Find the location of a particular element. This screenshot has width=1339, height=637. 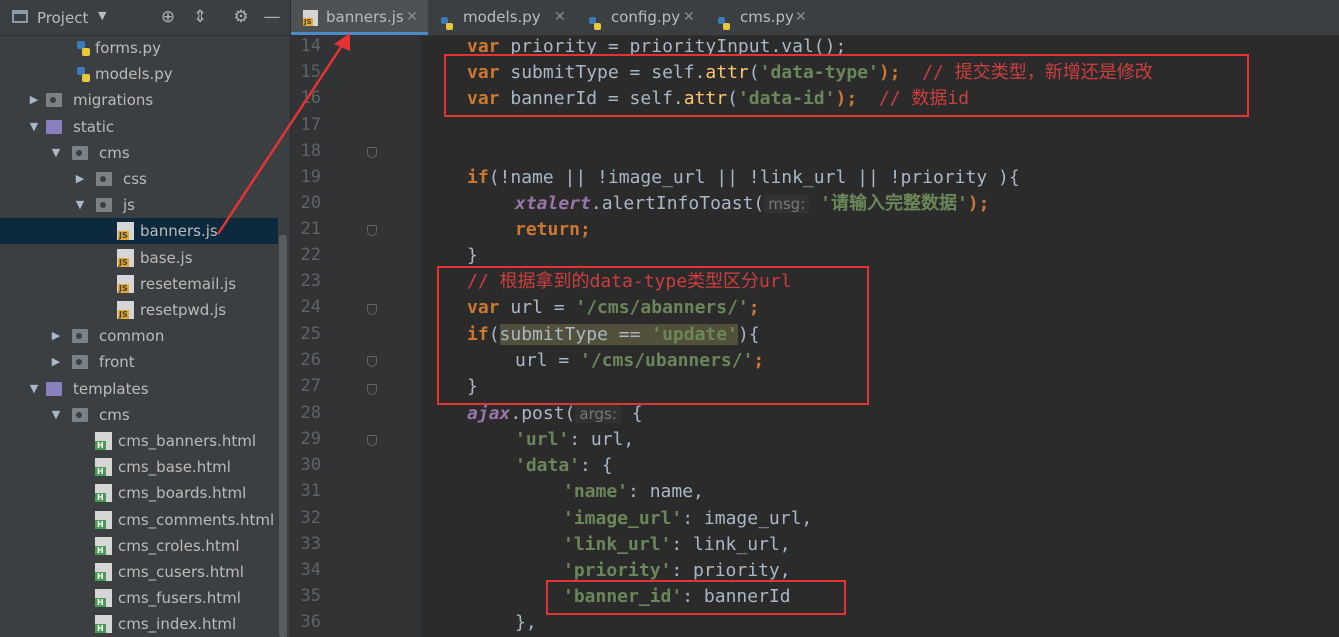

tab-cms-py: cms.py ✕ is located at coordinates (761, 17).